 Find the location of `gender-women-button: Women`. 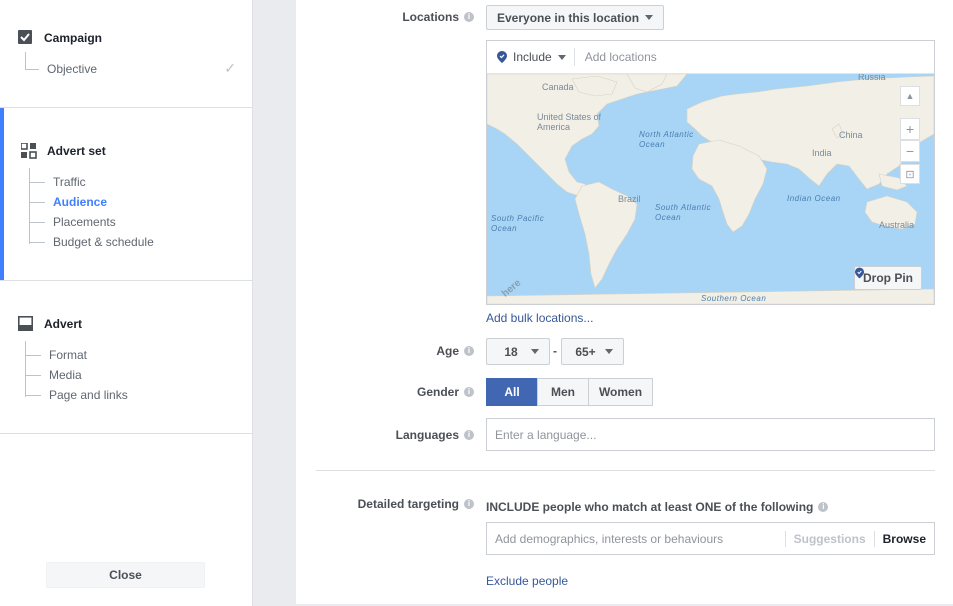

gender-women-button: Women is located at coordinates (620, 392).